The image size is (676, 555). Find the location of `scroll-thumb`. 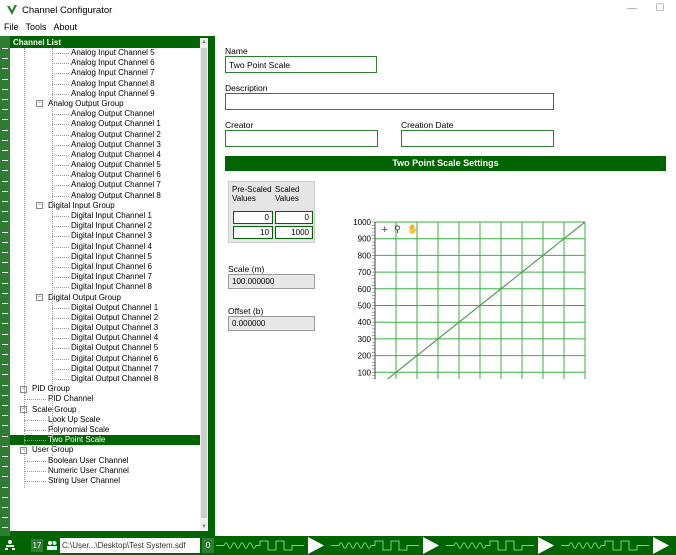

scroll-thumb is located at coordinates (204, 283).